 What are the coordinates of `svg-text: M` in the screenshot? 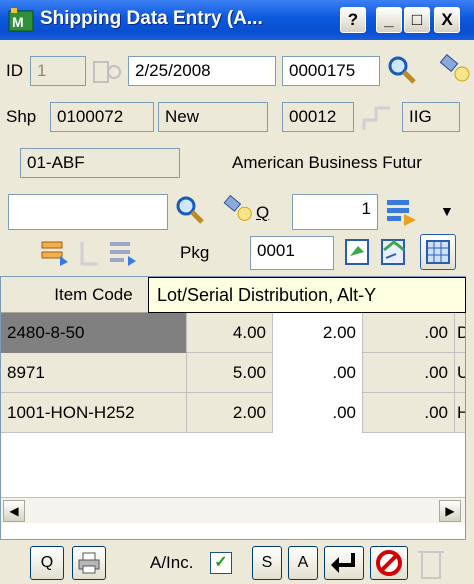 It's located at (18, 22).